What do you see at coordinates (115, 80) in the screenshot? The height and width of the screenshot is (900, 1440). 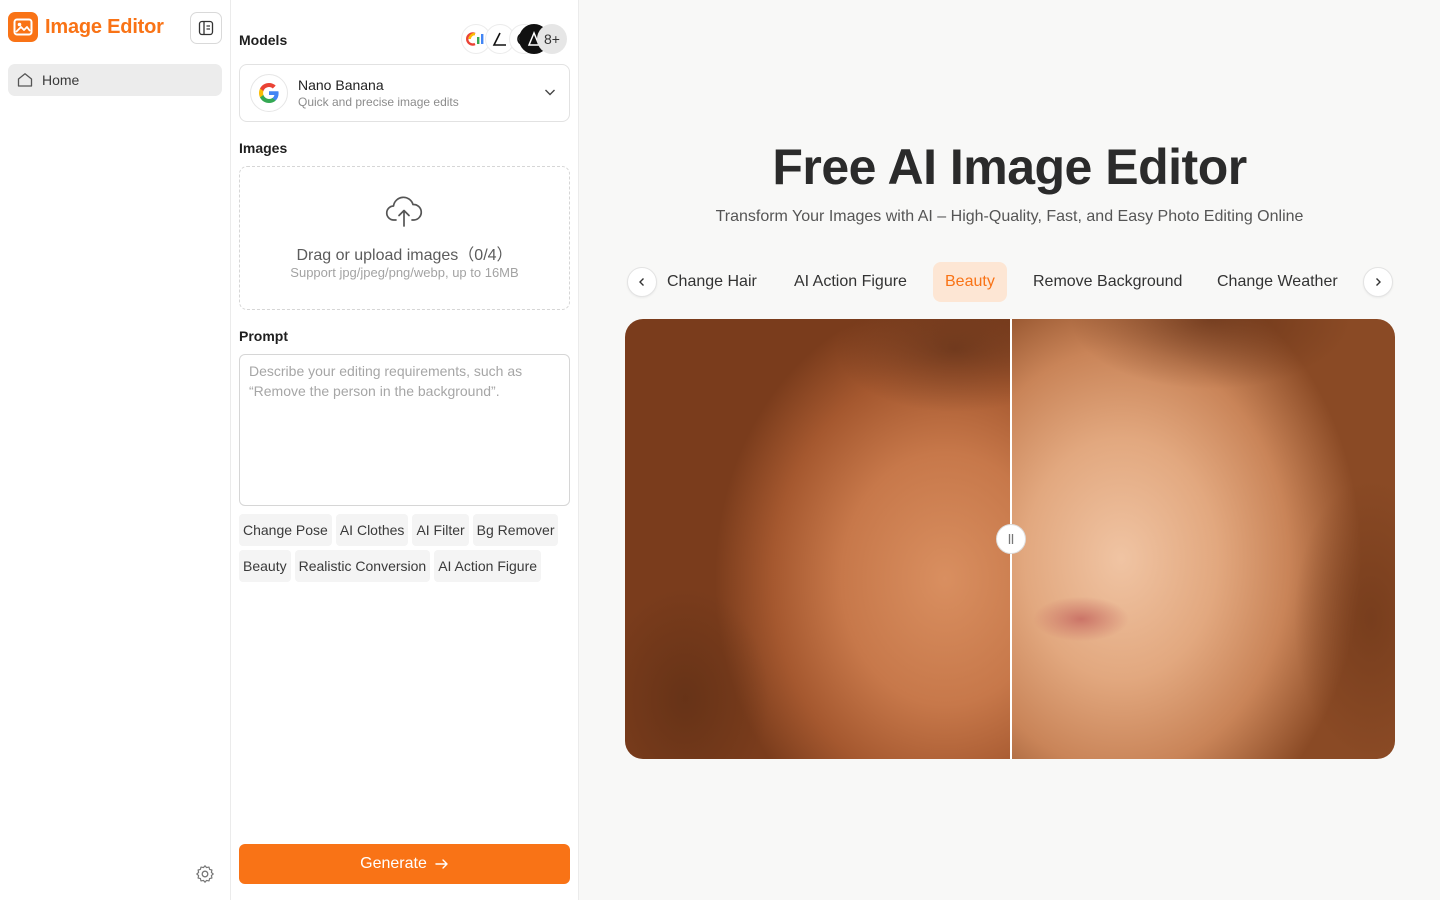 I see `nav-item-home: Home` at bounding box center [115, 80].